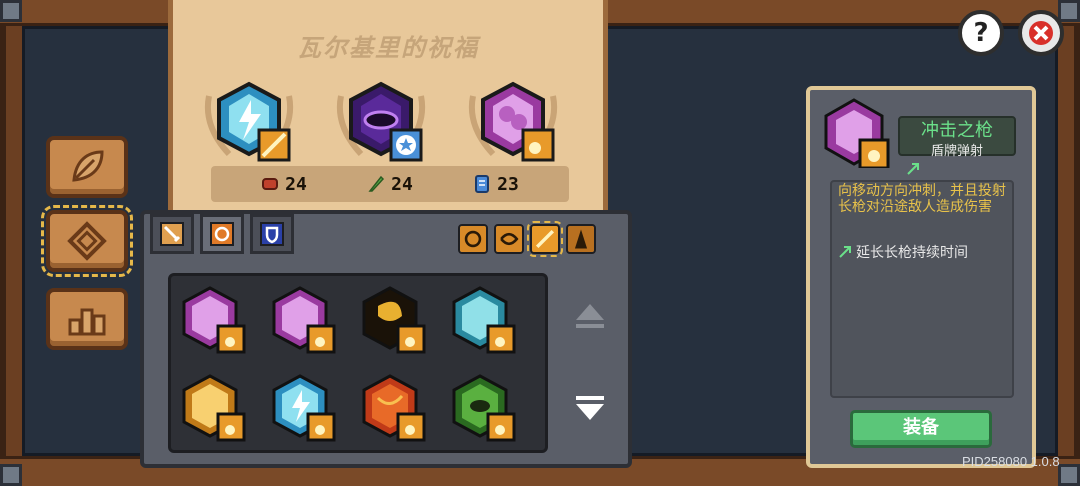 The height and width of the screenshot is (486, 1080). What do you see at coordinates (545, 239) in the screenshot?
I see `dash-skill-icon` at bounding box center [545, 239].